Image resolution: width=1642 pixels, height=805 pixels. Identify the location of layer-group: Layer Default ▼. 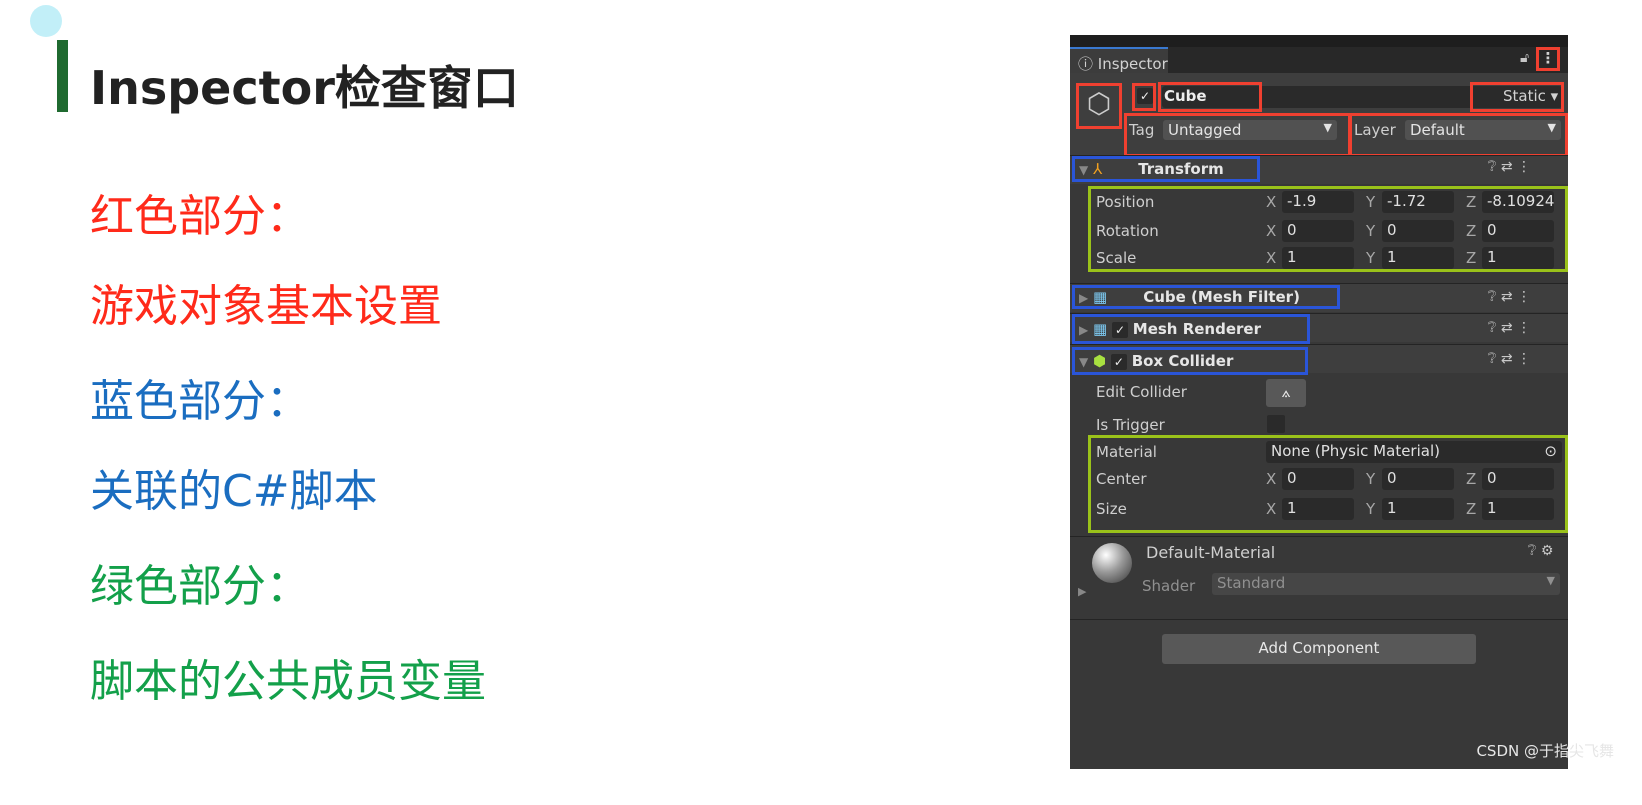
(1458, 135).